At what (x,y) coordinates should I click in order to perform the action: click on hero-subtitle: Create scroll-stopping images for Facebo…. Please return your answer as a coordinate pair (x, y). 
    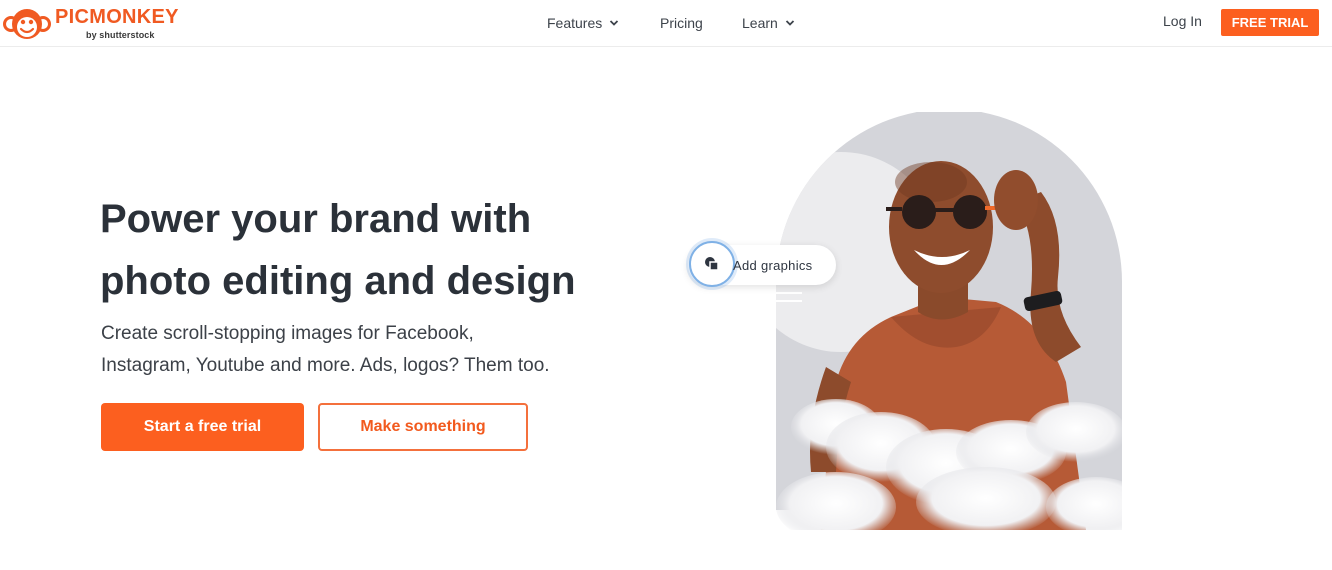
    Looking at the image, I should click on (336, 350).